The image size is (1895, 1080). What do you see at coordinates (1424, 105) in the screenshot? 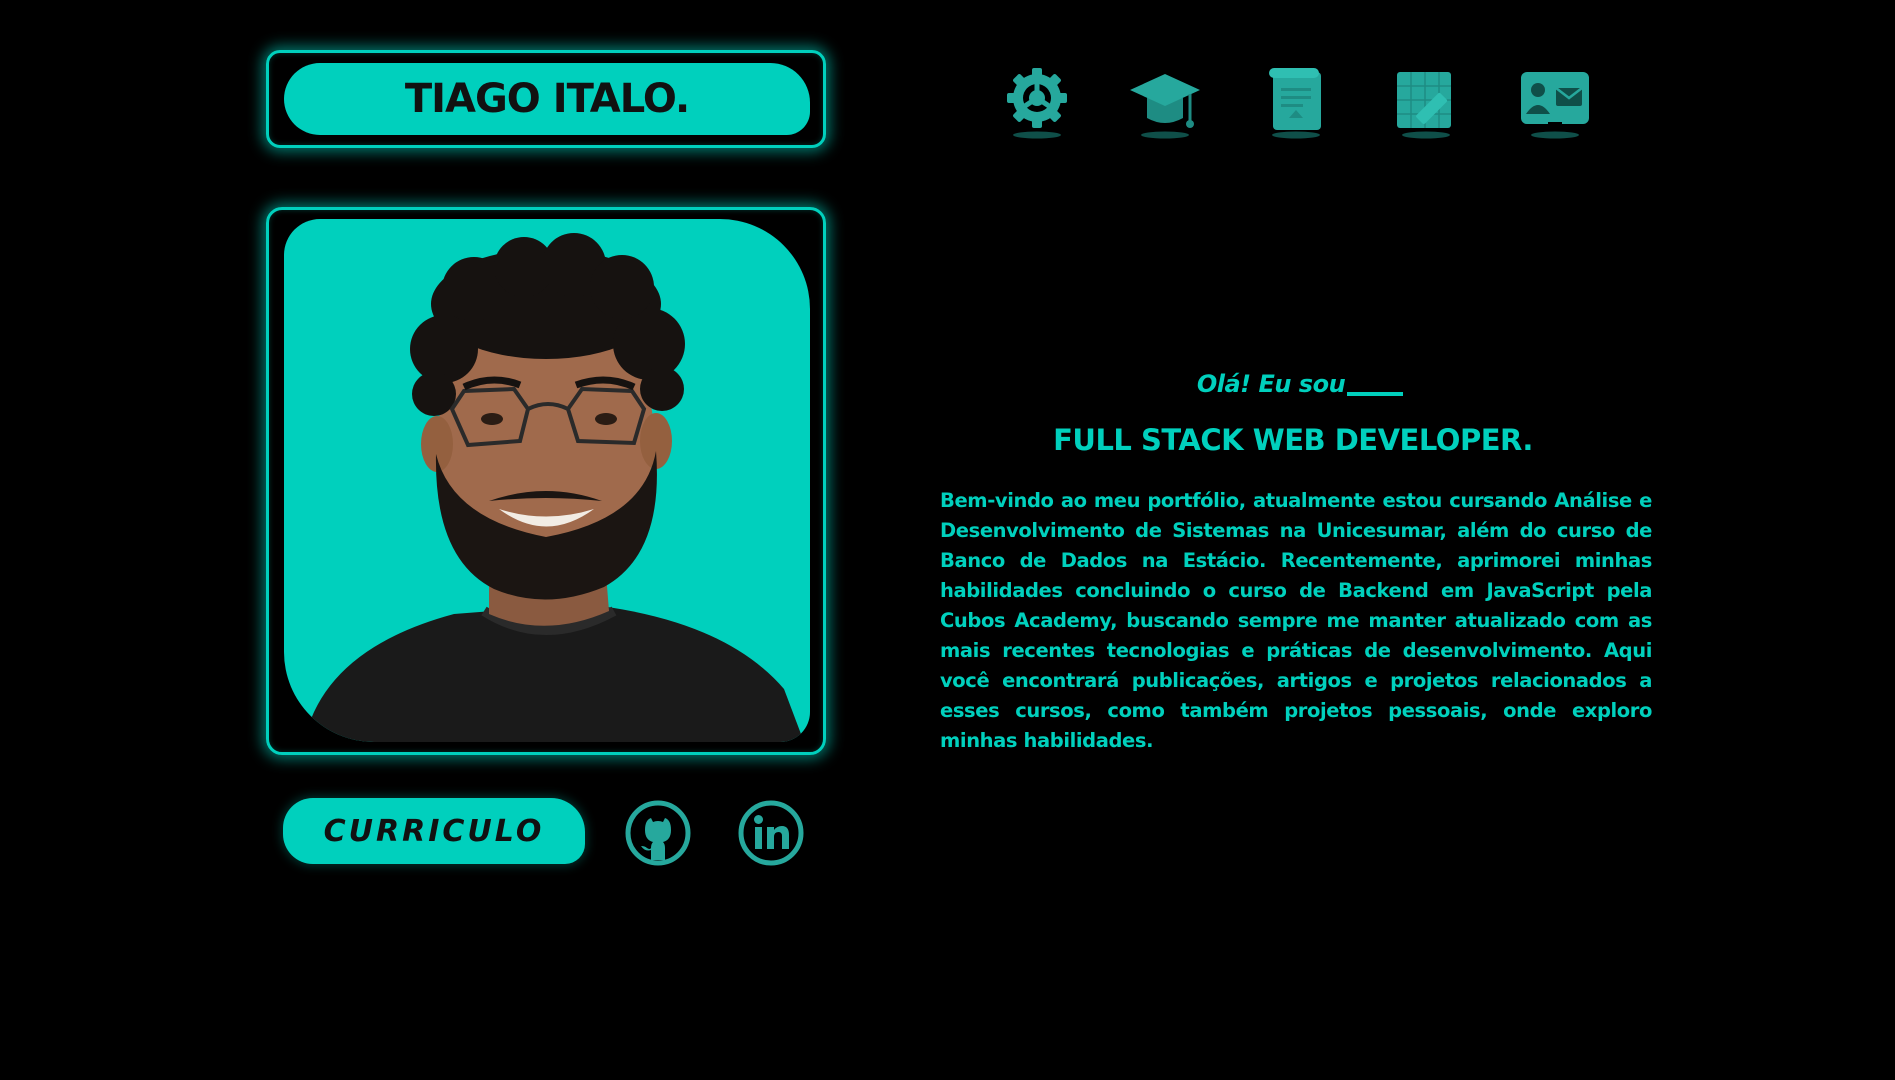
I see `blueprint-ruler-icon` at bounding box center [1424, 105].